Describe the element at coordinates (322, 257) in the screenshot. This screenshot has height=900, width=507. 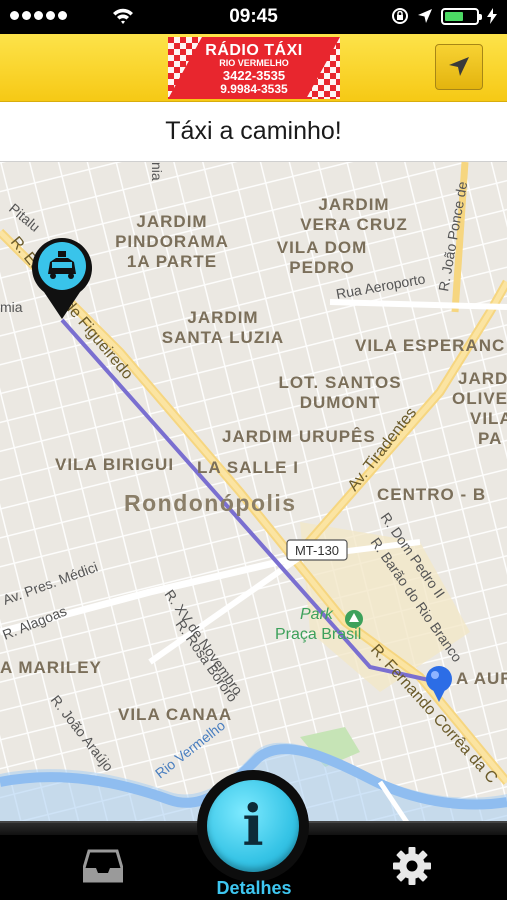
I see `label-vila-dom-pedro: VILA DOM PEDRO` at that location.